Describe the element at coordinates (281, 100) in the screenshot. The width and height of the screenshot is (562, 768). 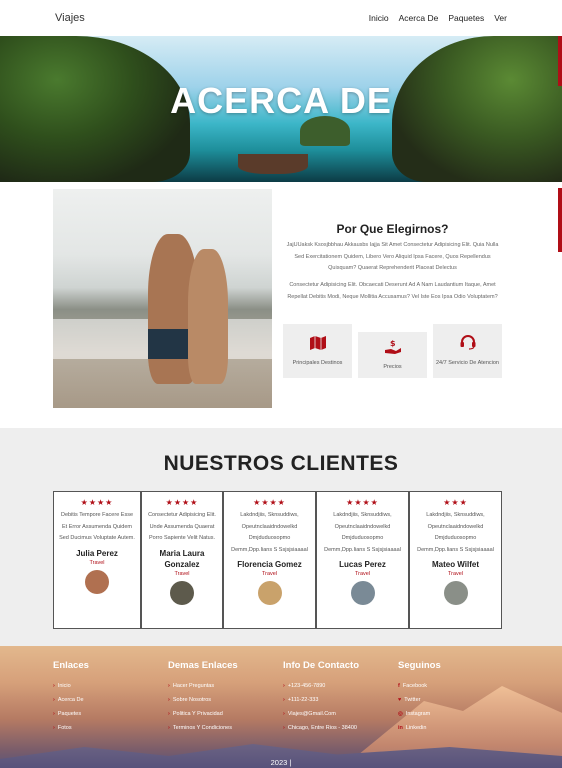
I see `hero-title: ACERCA DE` at that location.